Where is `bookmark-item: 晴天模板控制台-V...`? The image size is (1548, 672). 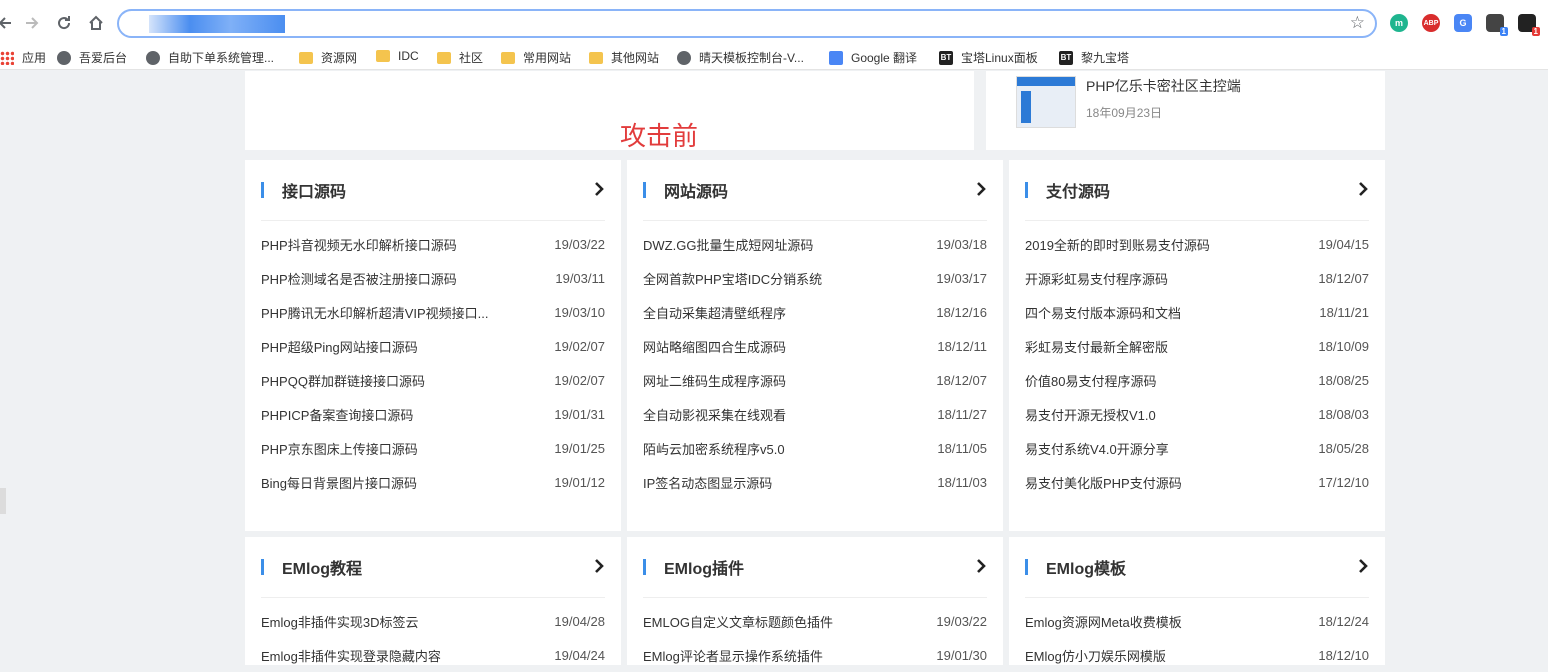 bookmark-item: 晴天模板控制台-V... is located at coordinates (740, 57).